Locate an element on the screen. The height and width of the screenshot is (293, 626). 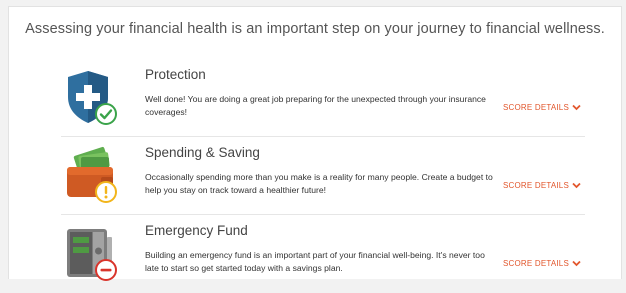
row-title: Spending & Saving is located at coordinates (202, 152).